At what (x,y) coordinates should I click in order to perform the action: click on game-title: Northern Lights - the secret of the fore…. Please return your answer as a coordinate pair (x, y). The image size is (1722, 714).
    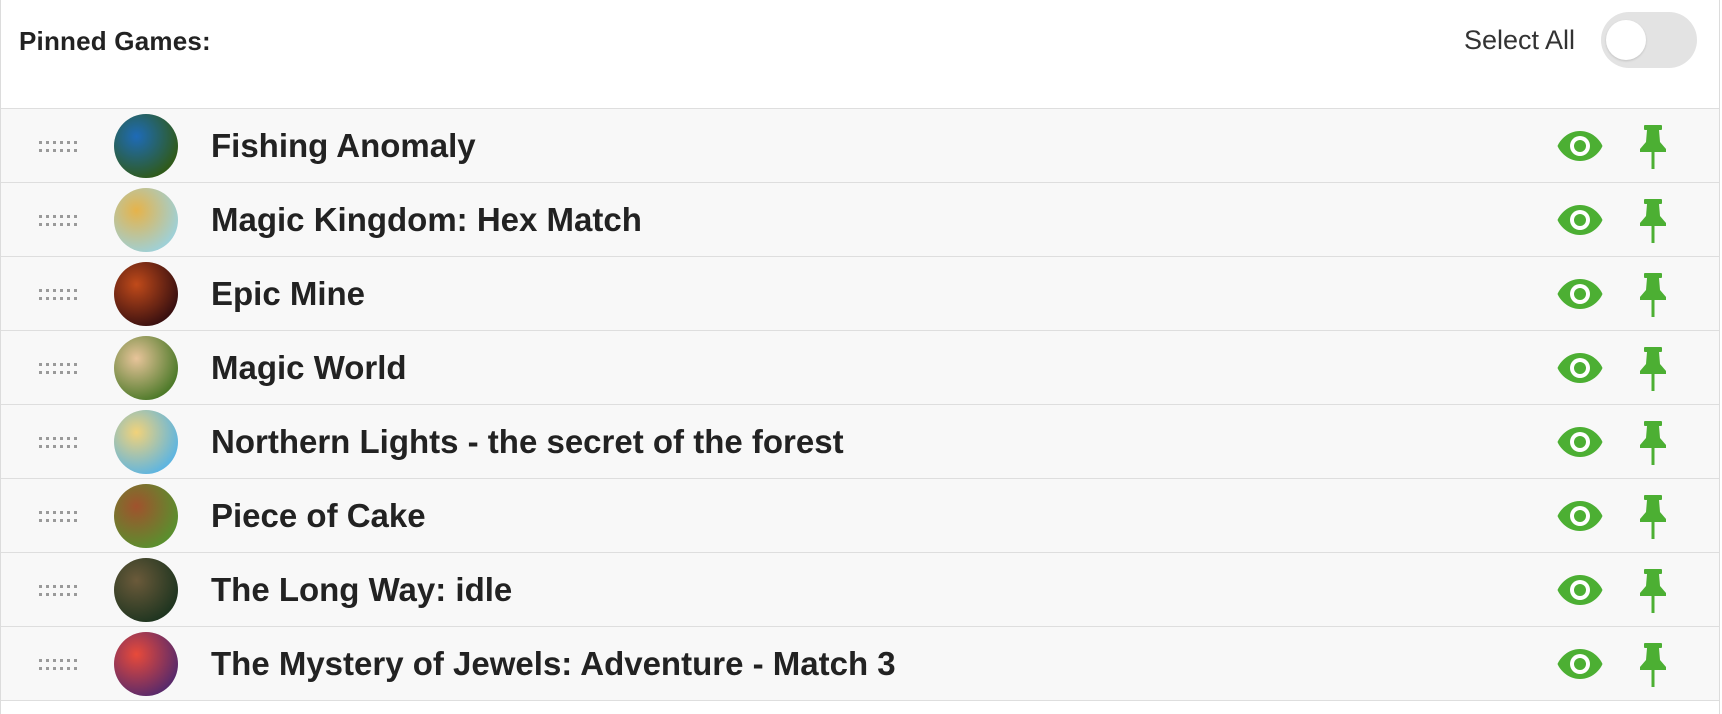
    Looking at the image, I should click on (527, 441).